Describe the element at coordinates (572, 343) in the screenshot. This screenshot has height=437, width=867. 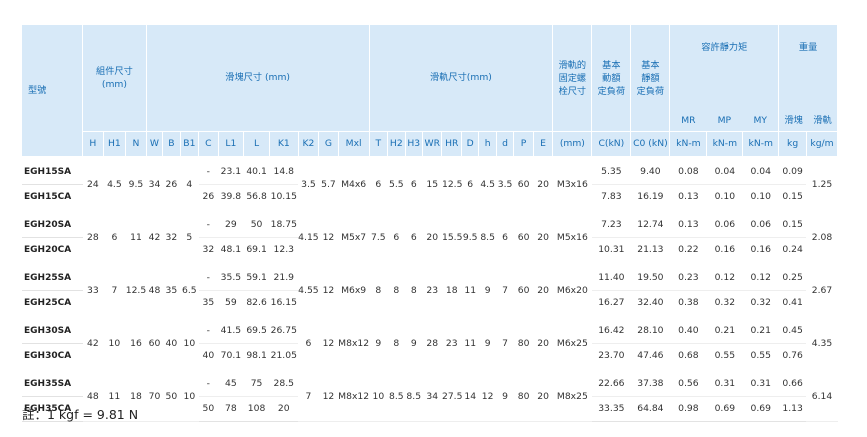
I see `cell-bolt: M6x25` at that location.